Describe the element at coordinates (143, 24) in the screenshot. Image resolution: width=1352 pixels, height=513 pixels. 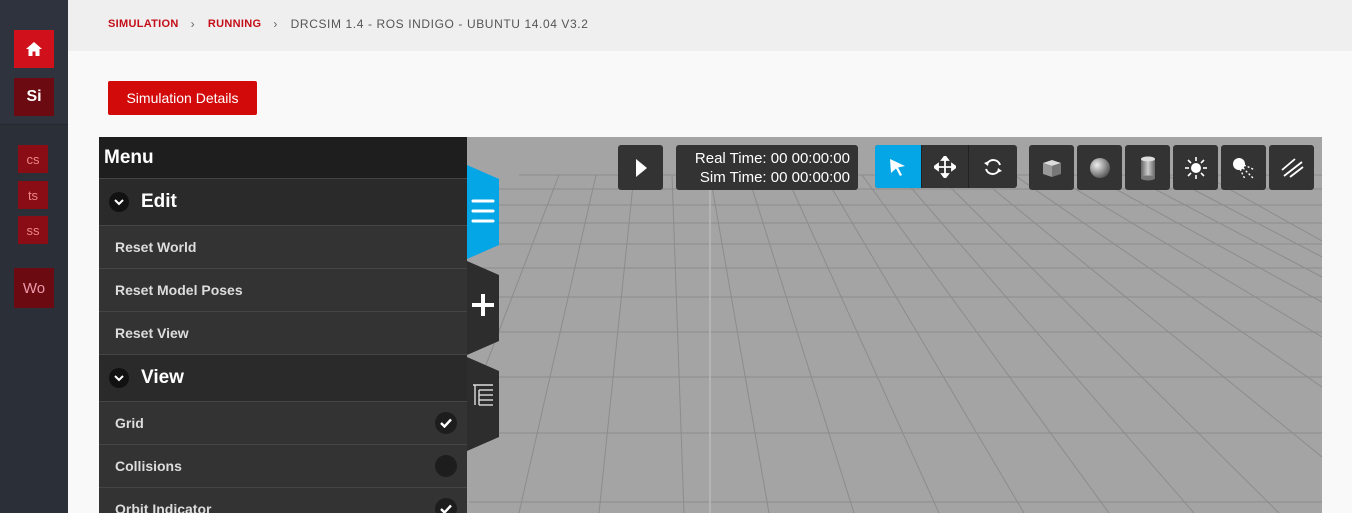
I see `breadcrumb-simulation: SIMULATION` at that location.